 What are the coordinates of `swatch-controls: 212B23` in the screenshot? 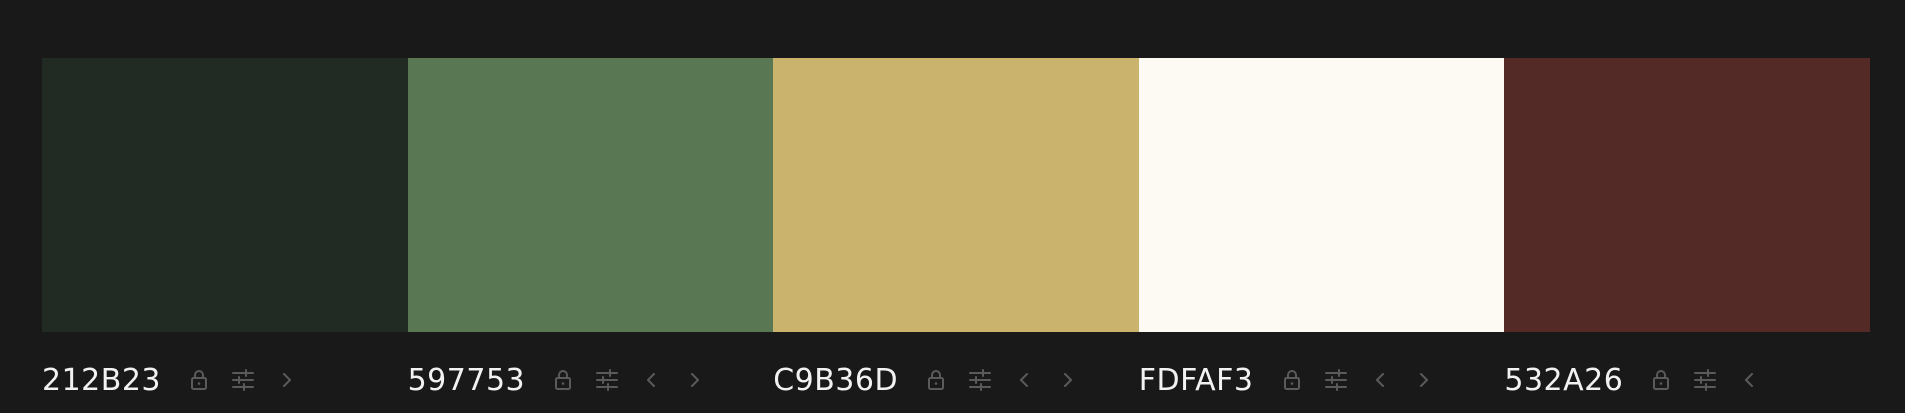 It's located at (225, 380).